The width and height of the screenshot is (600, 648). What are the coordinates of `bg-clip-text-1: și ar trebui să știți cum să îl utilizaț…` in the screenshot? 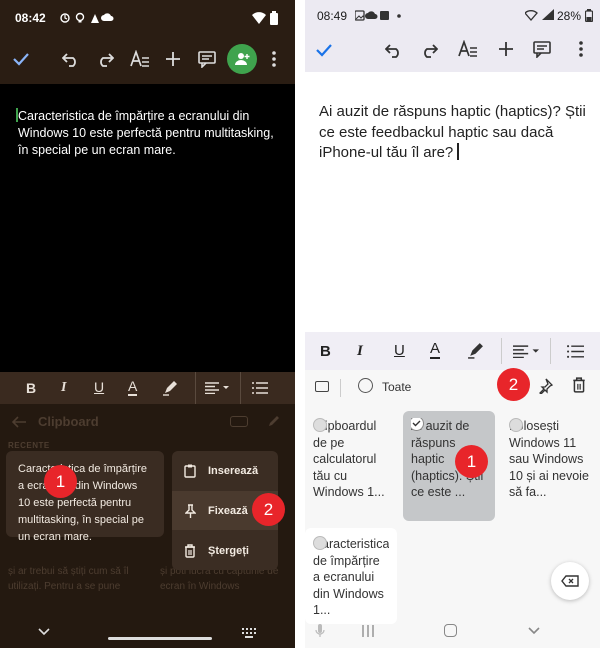 It's located at (68, 579).